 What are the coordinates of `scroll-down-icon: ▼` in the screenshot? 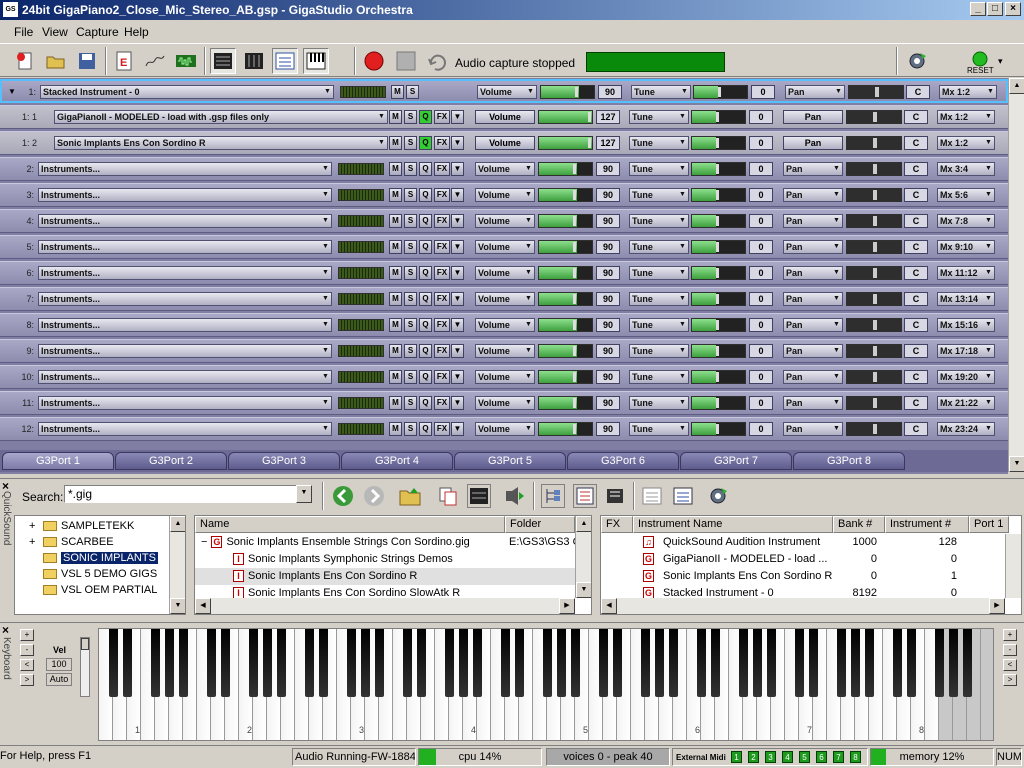 It's located at (1016, 464).